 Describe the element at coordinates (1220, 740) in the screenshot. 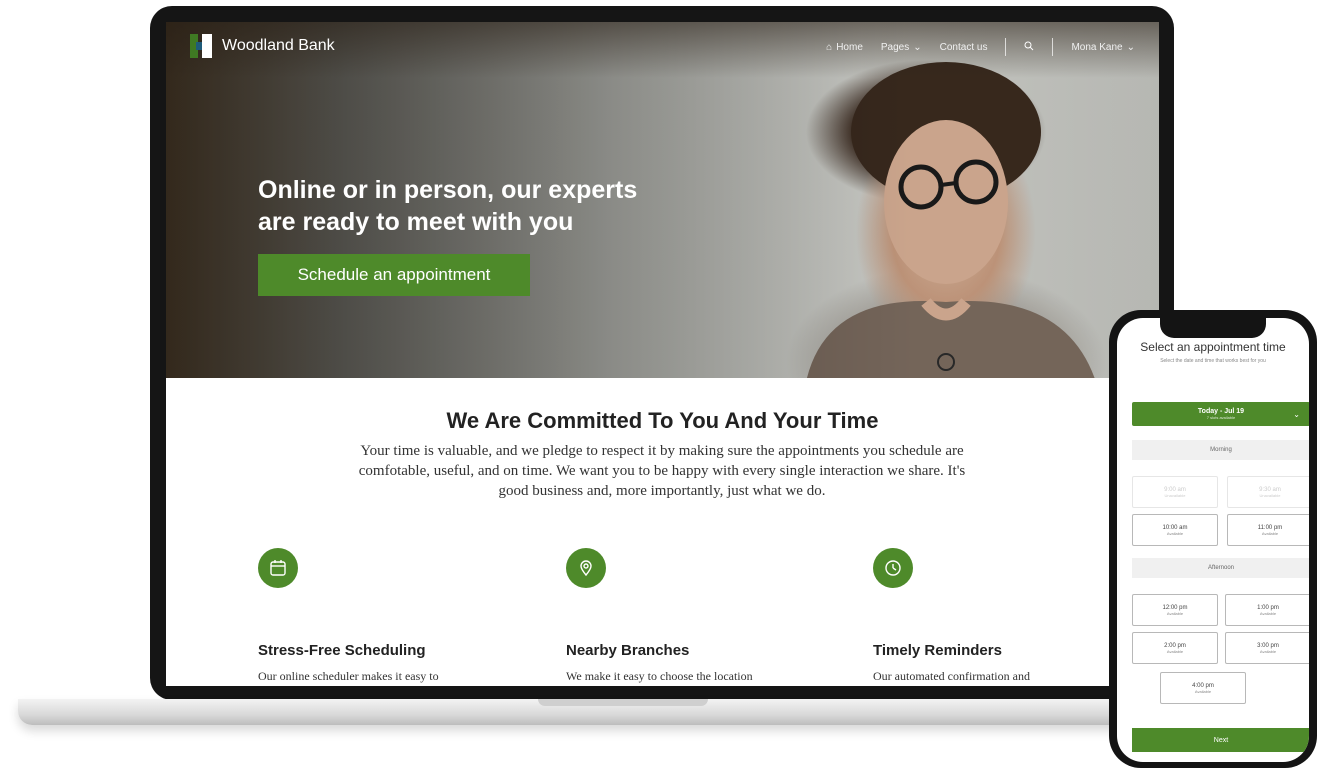

I see `next-button: Next` at that location.